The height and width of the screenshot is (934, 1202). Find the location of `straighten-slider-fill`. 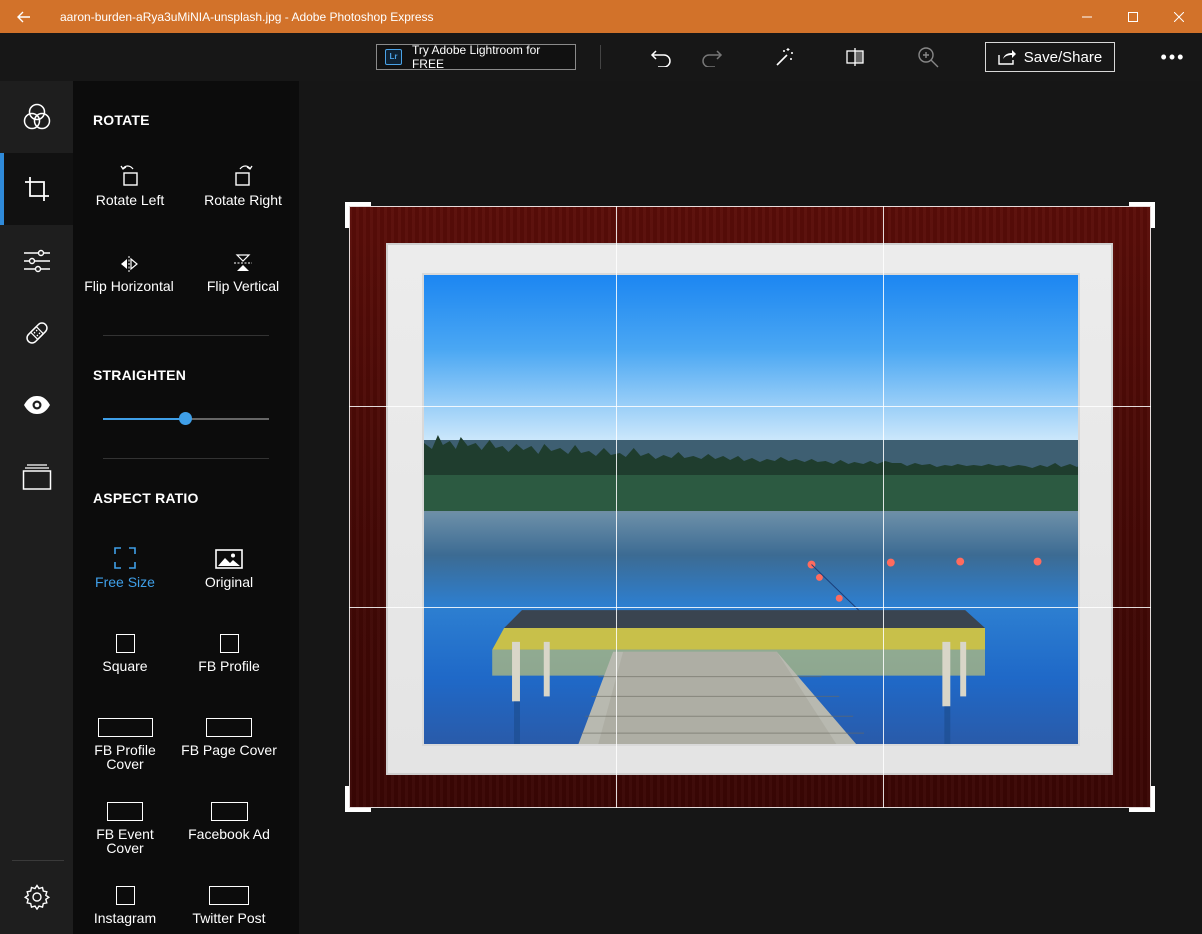

straighten-slider-fill is located at coordinates (144, 419).